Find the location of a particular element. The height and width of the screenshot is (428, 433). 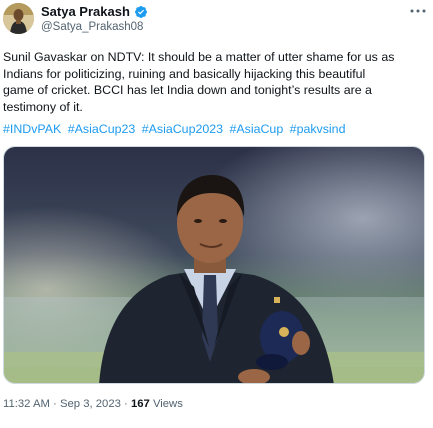

hashtag-link: #AsiaCup is located at coordinates (256, 129).